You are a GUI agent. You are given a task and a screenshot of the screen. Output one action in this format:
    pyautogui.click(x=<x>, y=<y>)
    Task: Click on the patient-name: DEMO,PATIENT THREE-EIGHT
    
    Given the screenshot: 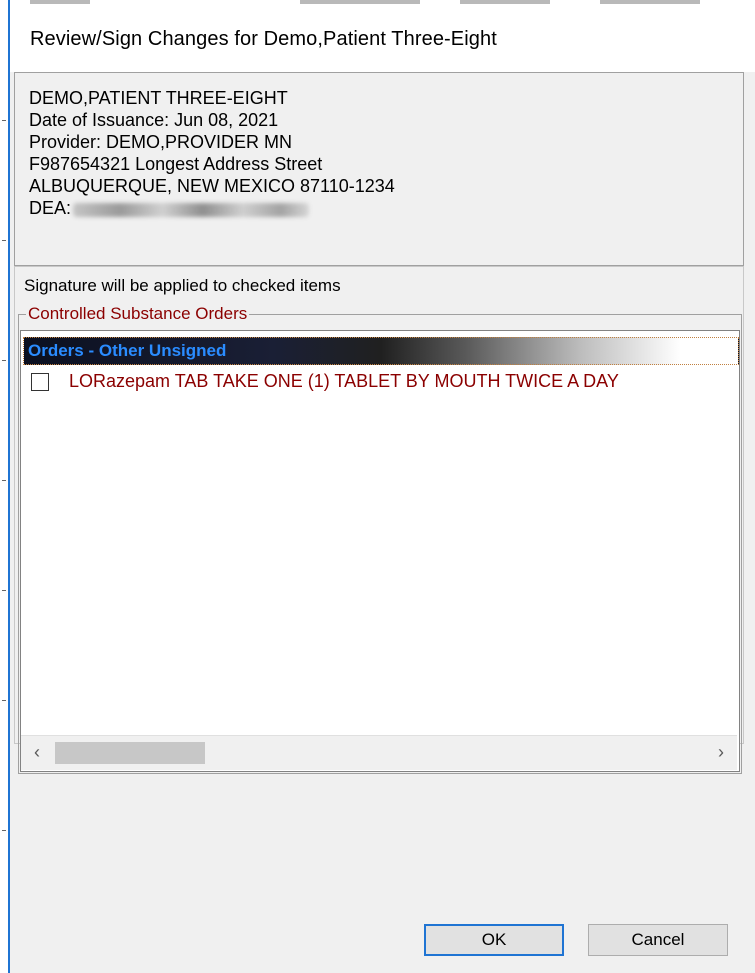 What is the action you would take?
    pyautogui.click(x=158, y=98)
    